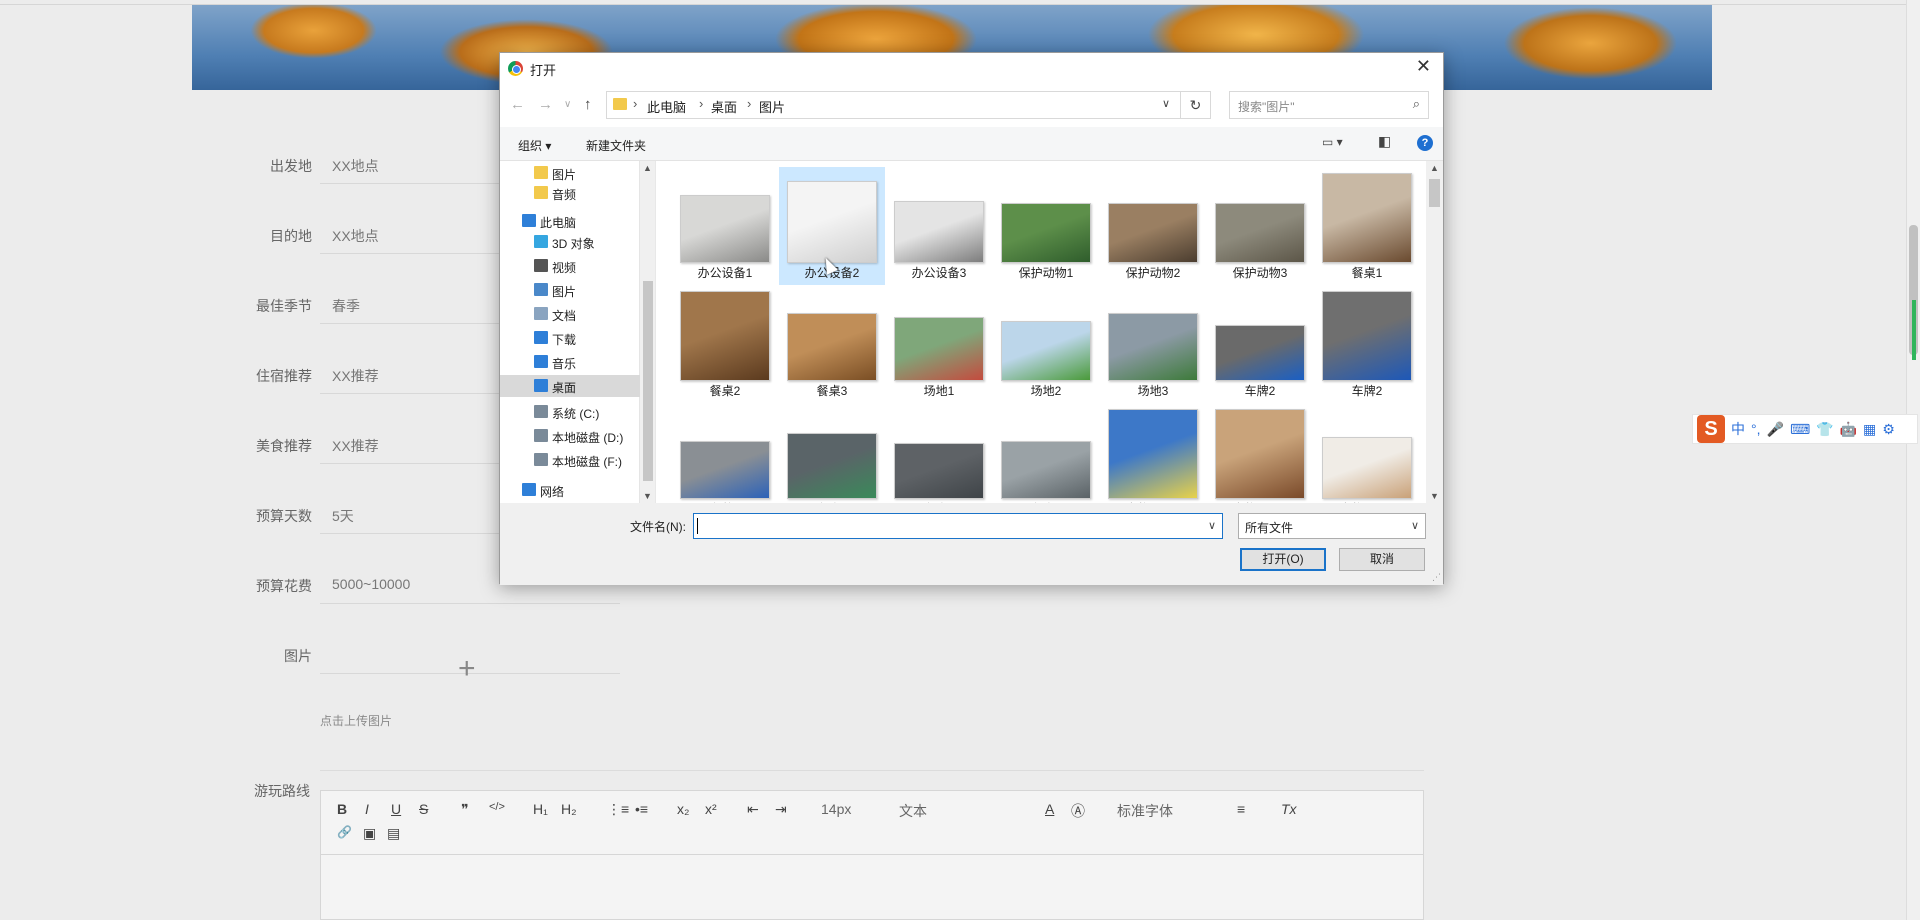  What do you see at coordinates (1756, 429) in the screenshot?
I see `ime-punct-icon: °,` at bounding box center [1756, 429].